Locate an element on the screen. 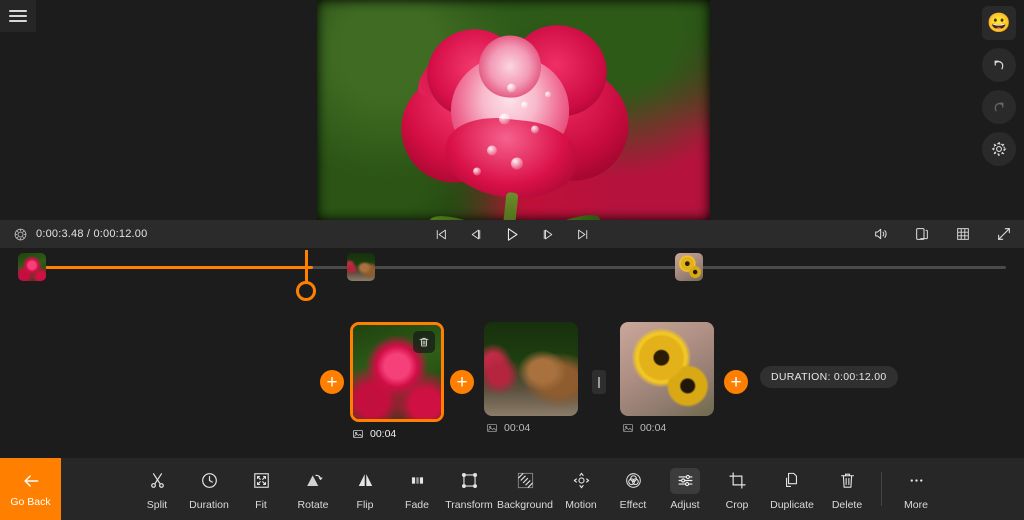 The height and width of the screenshot is (520, 1024). tool-label: Crop is located at coordinates (737, 504).